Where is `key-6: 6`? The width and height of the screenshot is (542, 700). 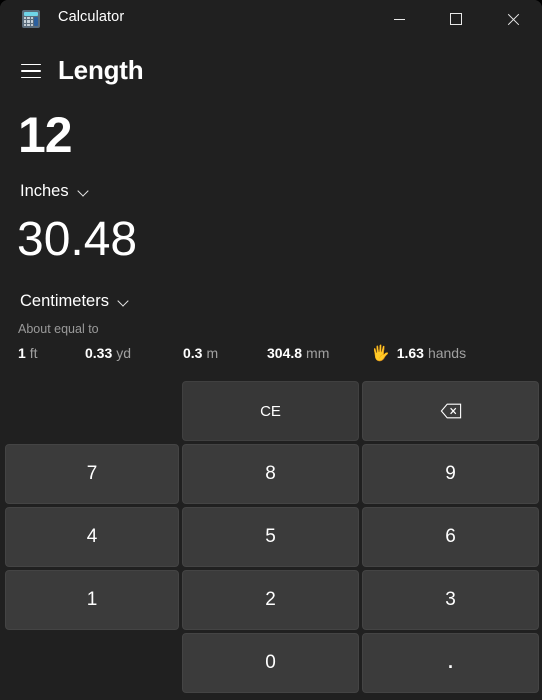 key-6: 6 is located at coordinates (450, 537).